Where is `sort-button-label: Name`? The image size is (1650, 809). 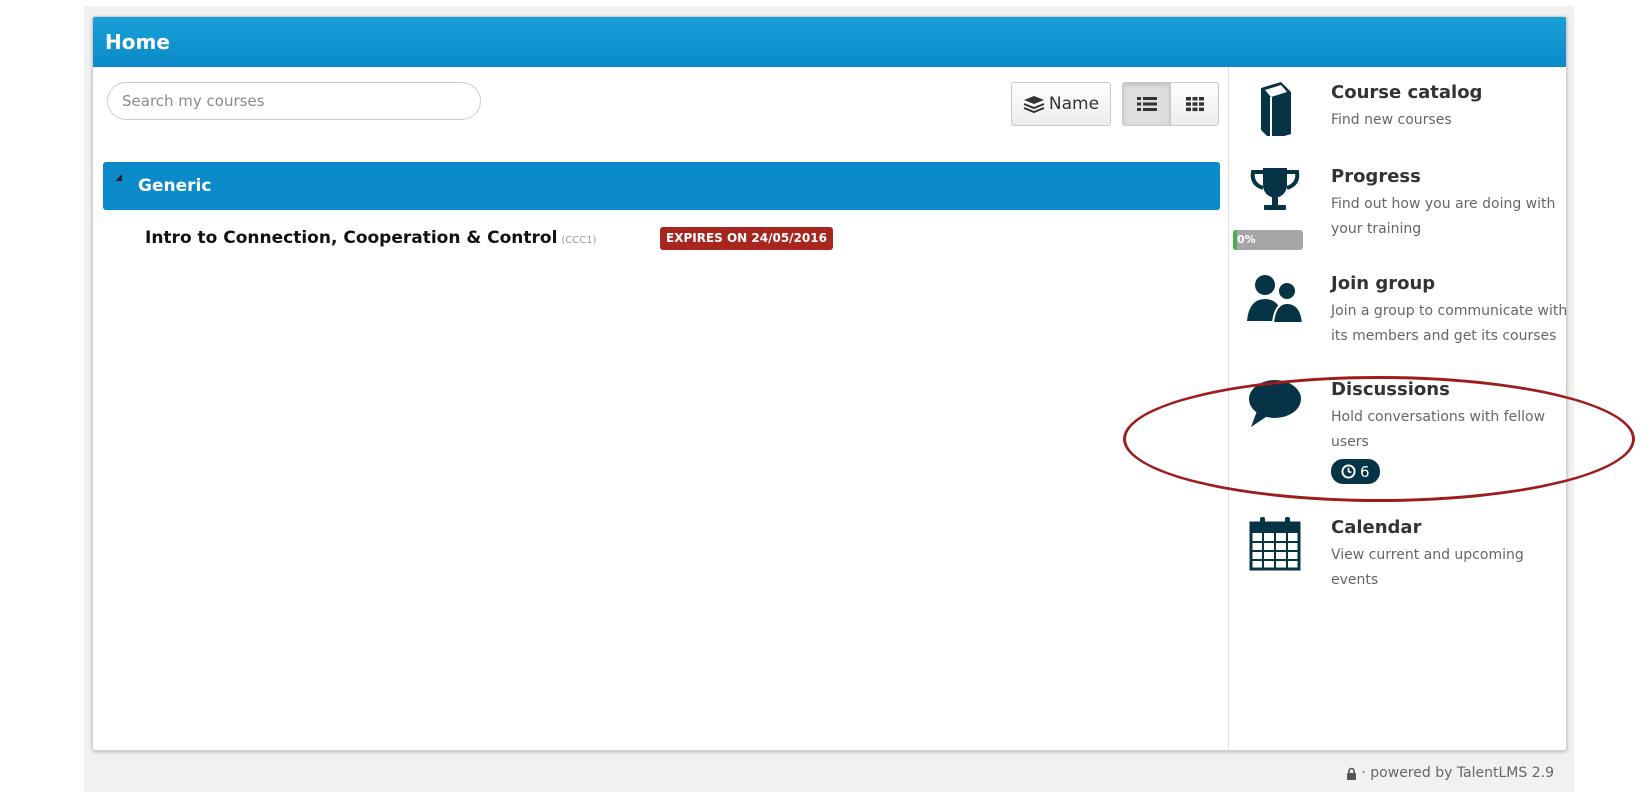 sort-button-label: Name is located at coordinates (1074, 104).